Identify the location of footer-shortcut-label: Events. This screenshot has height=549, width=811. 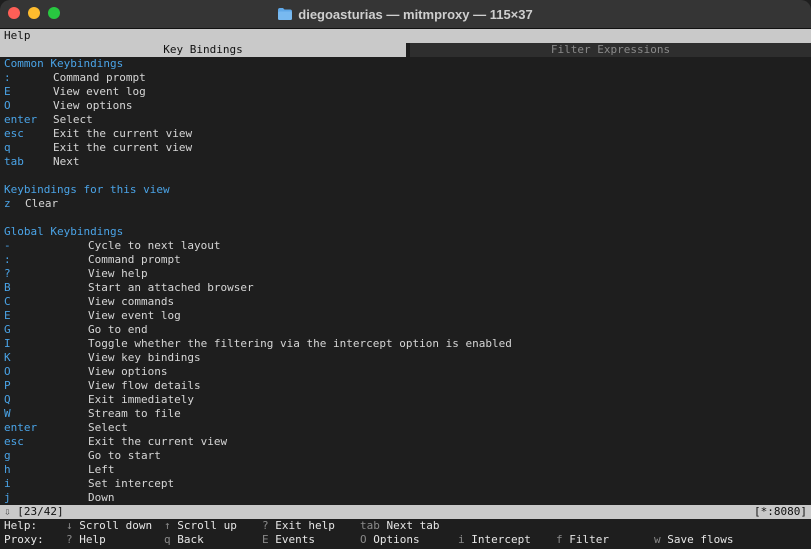
(295, 539).